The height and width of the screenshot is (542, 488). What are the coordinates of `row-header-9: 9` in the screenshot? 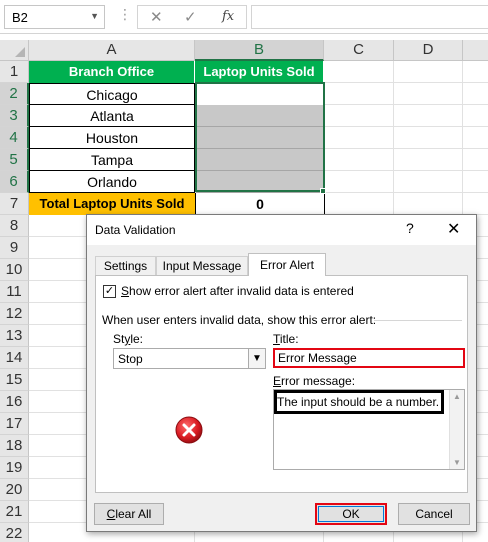 It's located at (14, 248).